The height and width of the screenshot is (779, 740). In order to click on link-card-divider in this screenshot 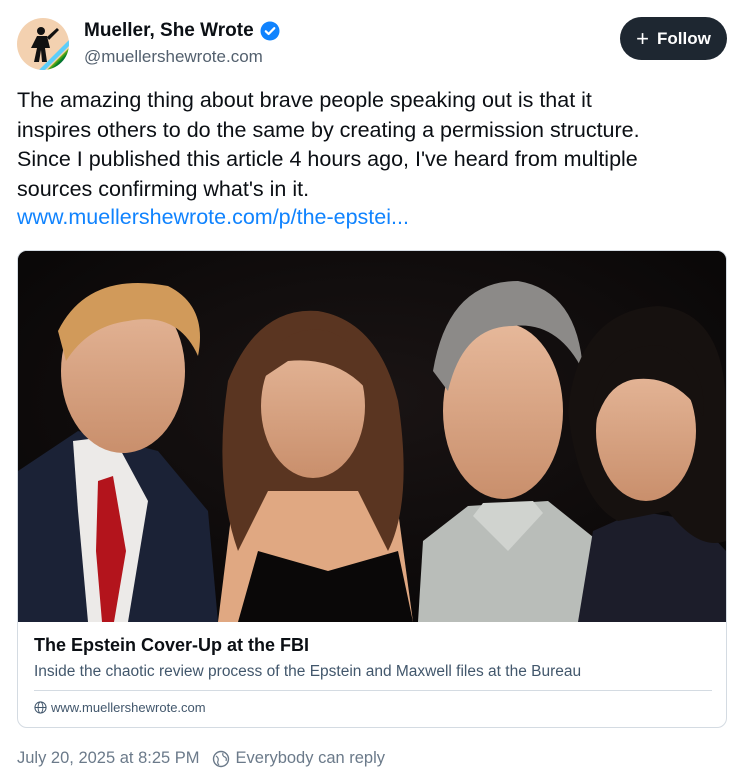, I will do `click(373, 690)`.